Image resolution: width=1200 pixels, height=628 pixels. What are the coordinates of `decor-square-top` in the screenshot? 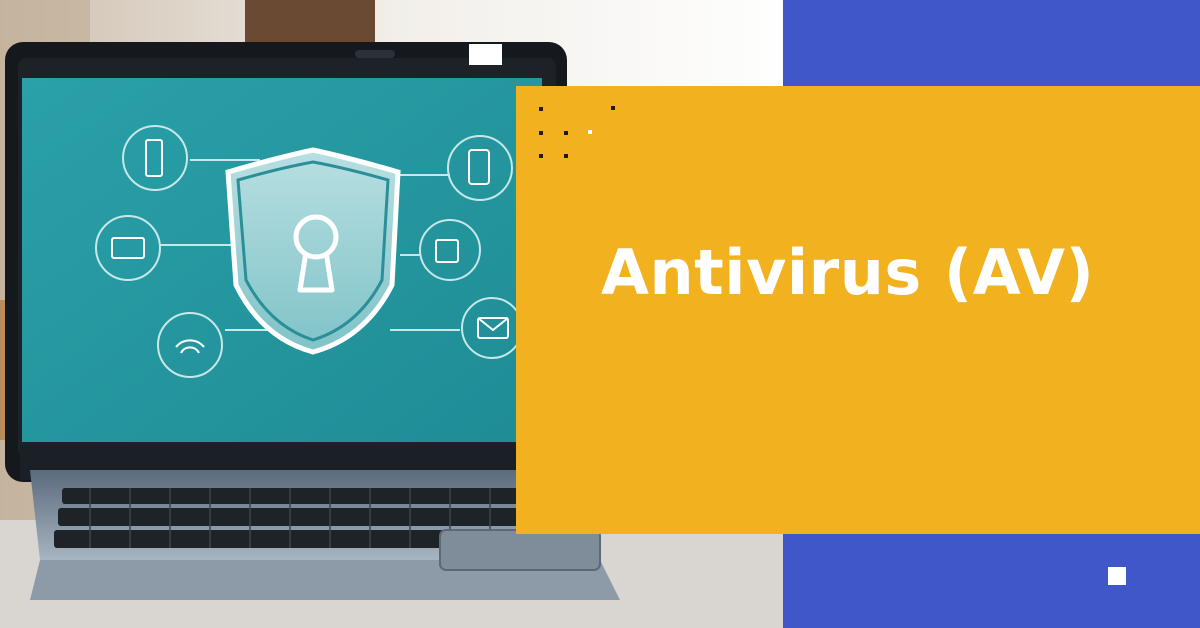 It's located at (485, 54).